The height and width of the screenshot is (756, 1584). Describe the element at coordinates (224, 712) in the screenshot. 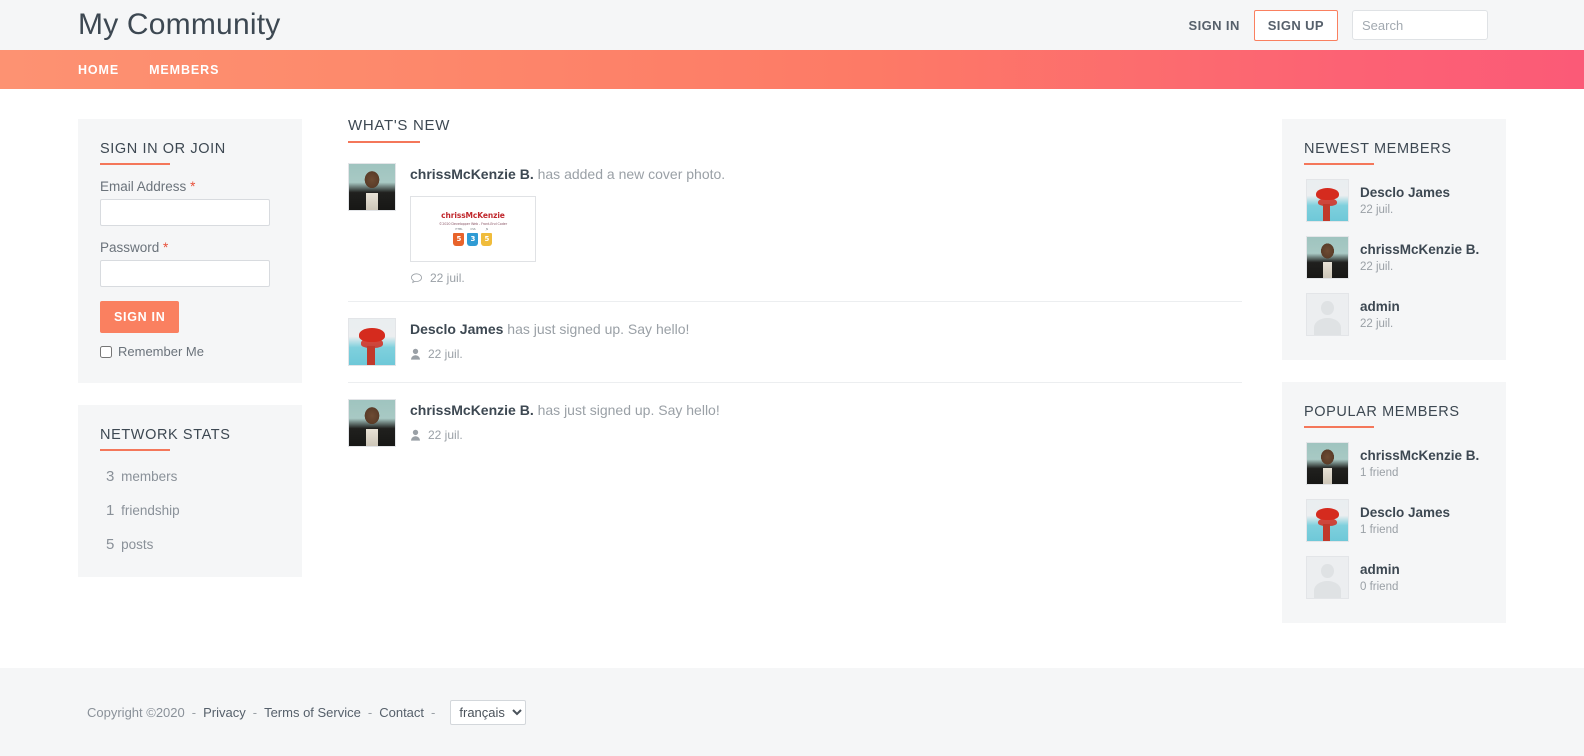

I see `footer-link-privacy: Privacy` at that location.